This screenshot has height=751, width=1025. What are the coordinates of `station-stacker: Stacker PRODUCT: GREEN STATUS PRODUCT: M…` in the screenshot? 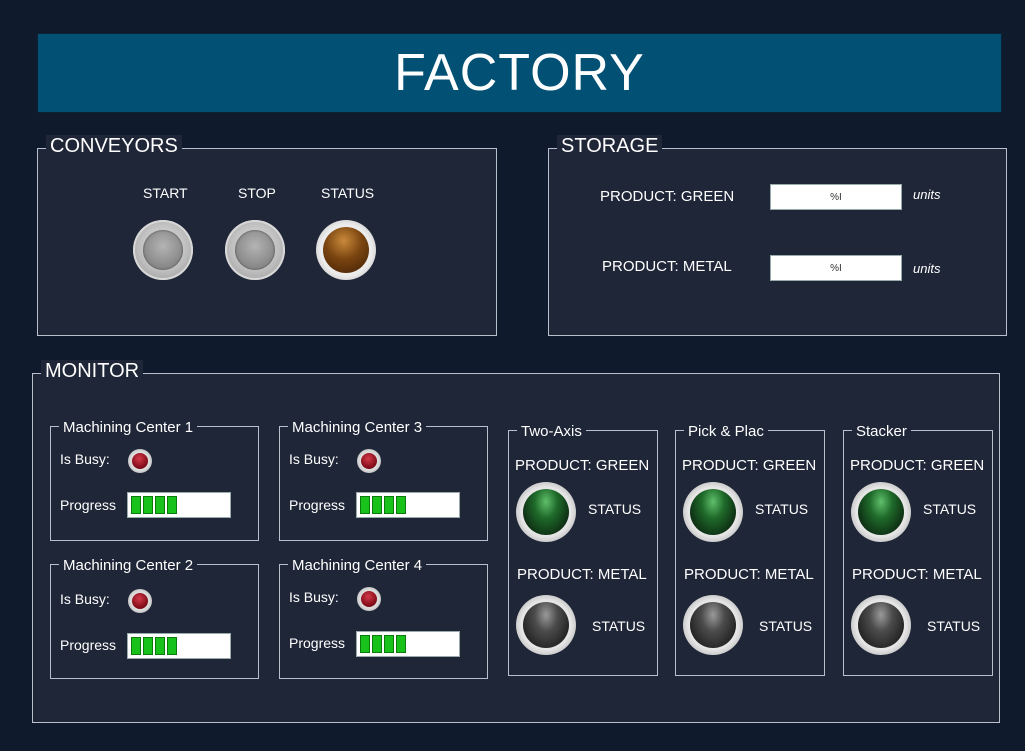 It's located at (918, 548).